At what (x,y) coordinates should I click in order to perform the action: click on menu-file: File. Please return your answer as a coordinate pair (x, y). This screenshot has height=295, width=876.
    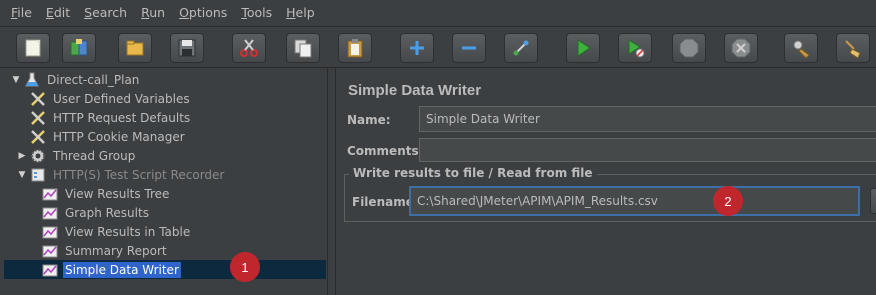
    Looking at the image, I should click on (21, 13).